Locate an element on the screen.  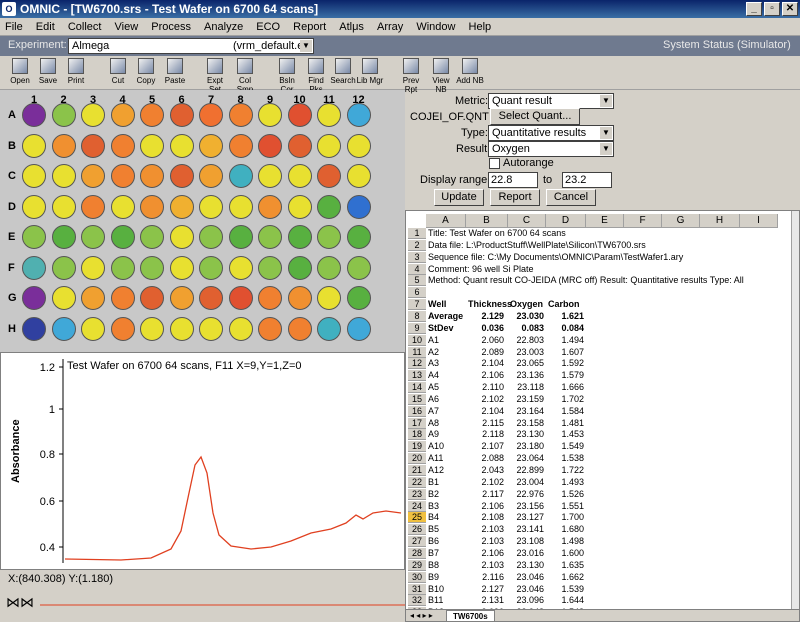
well-H7 is located at coordinates (211, 328).